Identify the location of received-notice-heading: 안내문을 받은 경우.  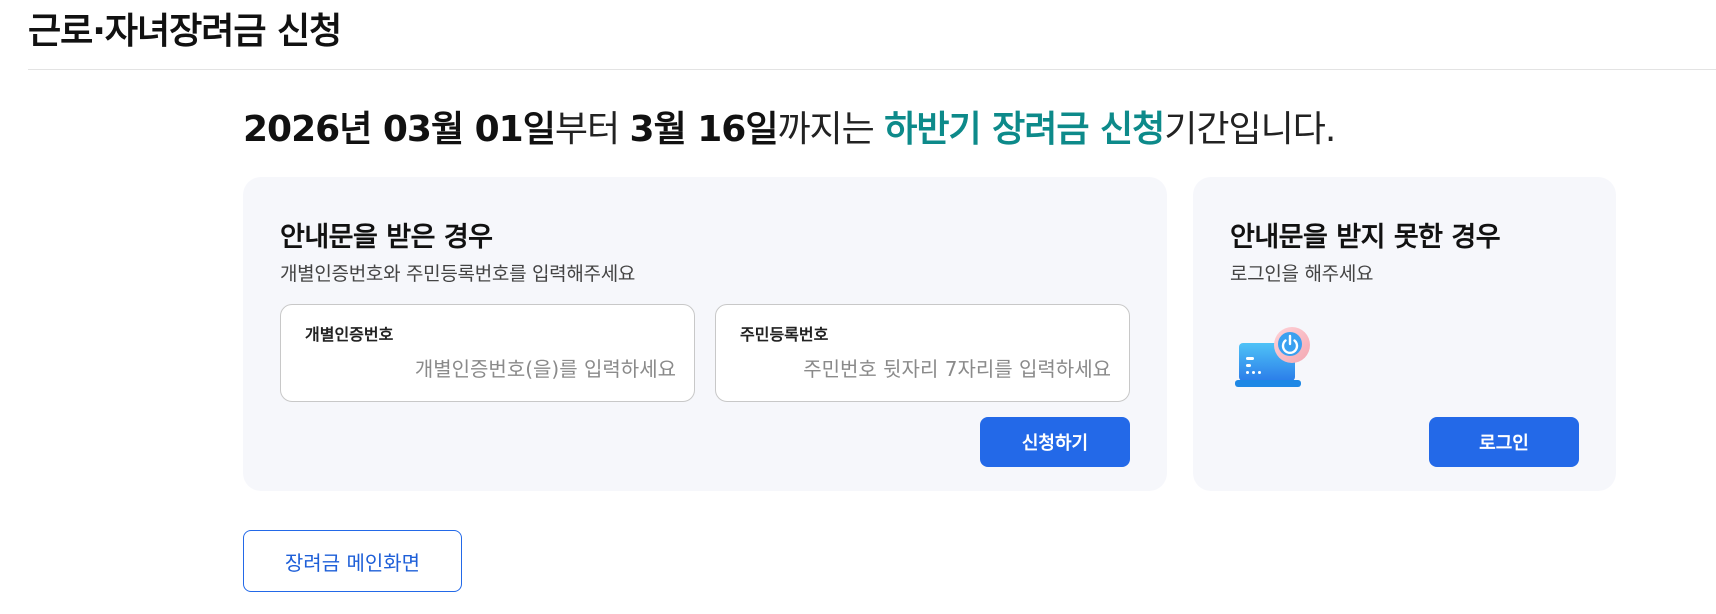
(386, 237).